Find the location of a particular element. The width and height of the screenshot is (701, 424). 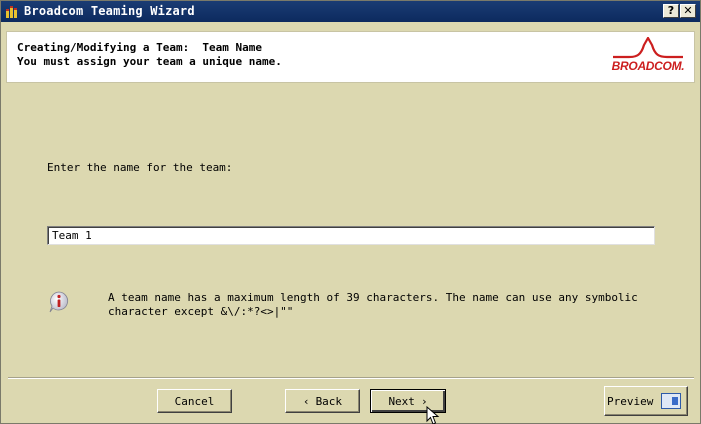

logo-text: BROADCOM. is located at coordinates (648, 66).